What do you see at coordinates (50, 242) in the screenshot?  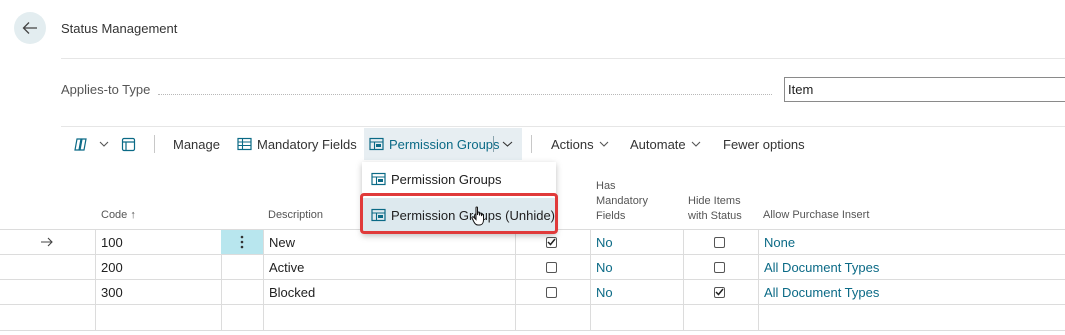 I see `current-row-arrow-icon` at bounding box center [50, 242].